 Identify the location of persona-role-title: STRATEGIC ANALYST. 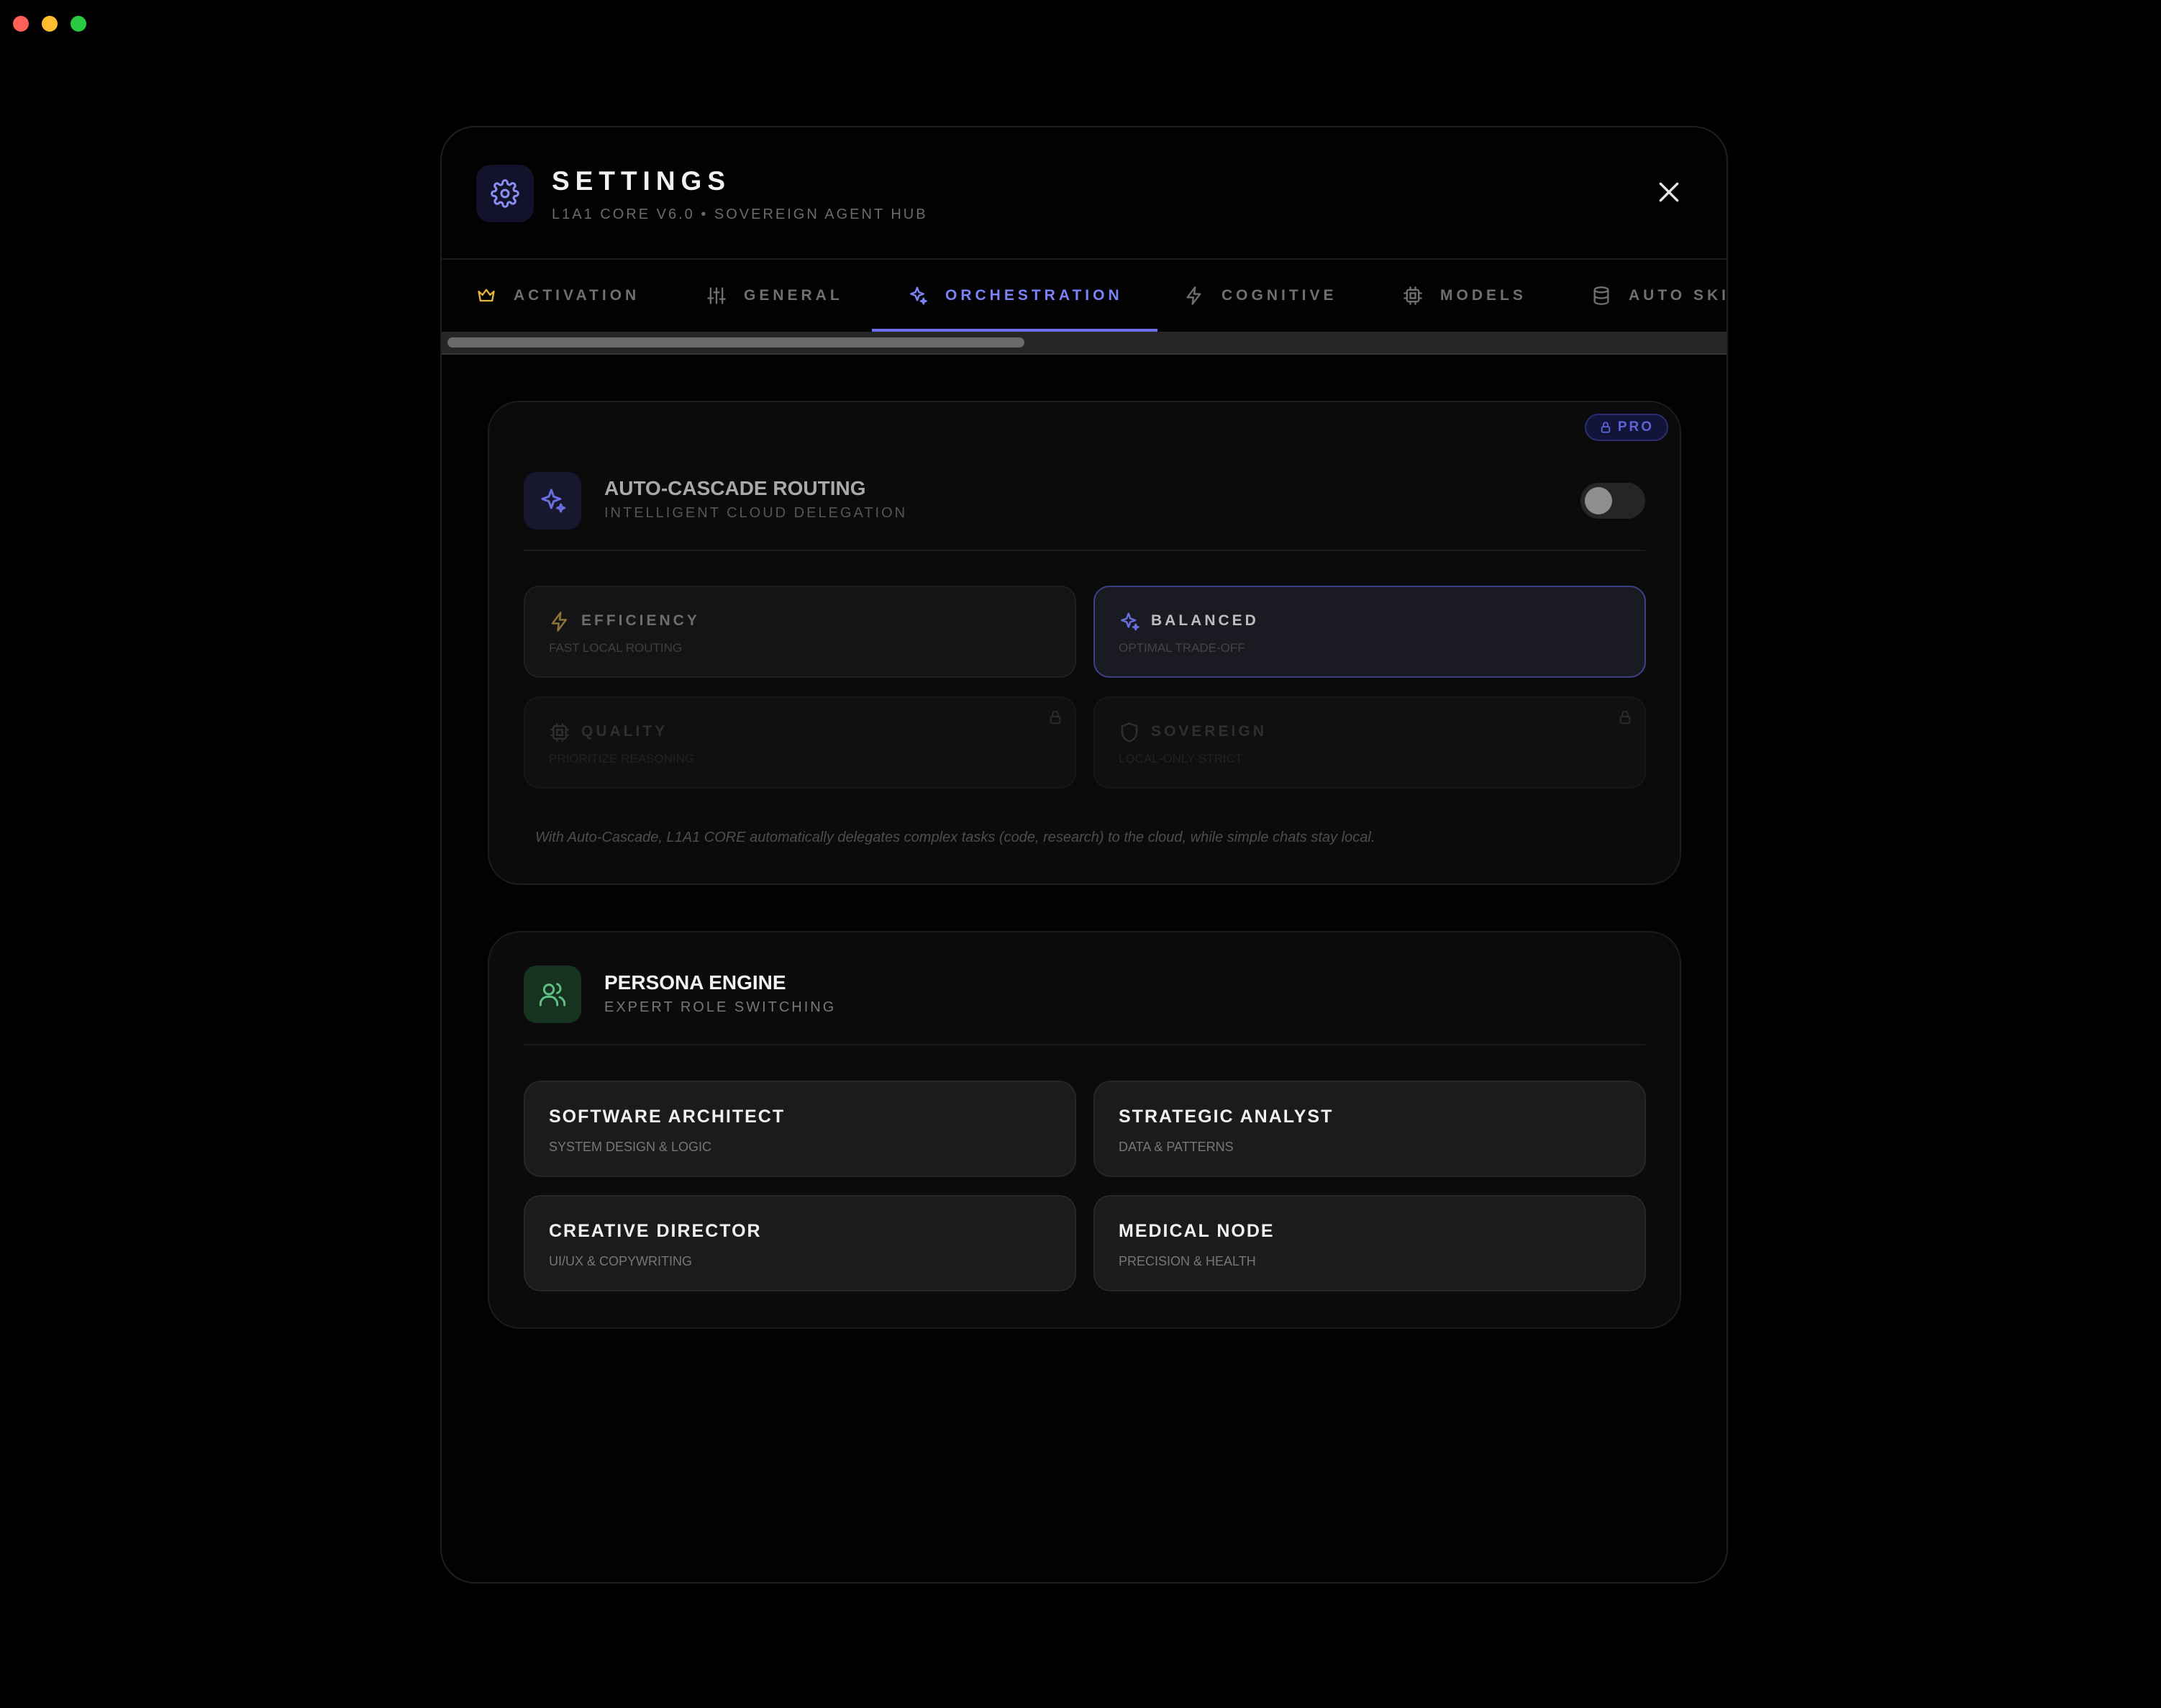
(1226, 1117).